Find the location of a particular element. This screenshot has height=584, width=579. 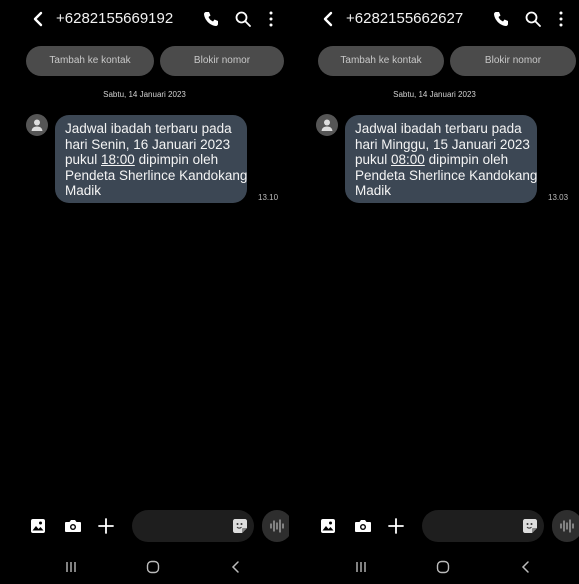

conversation-header: +6282155662627 is located at coordinates (434, 19).